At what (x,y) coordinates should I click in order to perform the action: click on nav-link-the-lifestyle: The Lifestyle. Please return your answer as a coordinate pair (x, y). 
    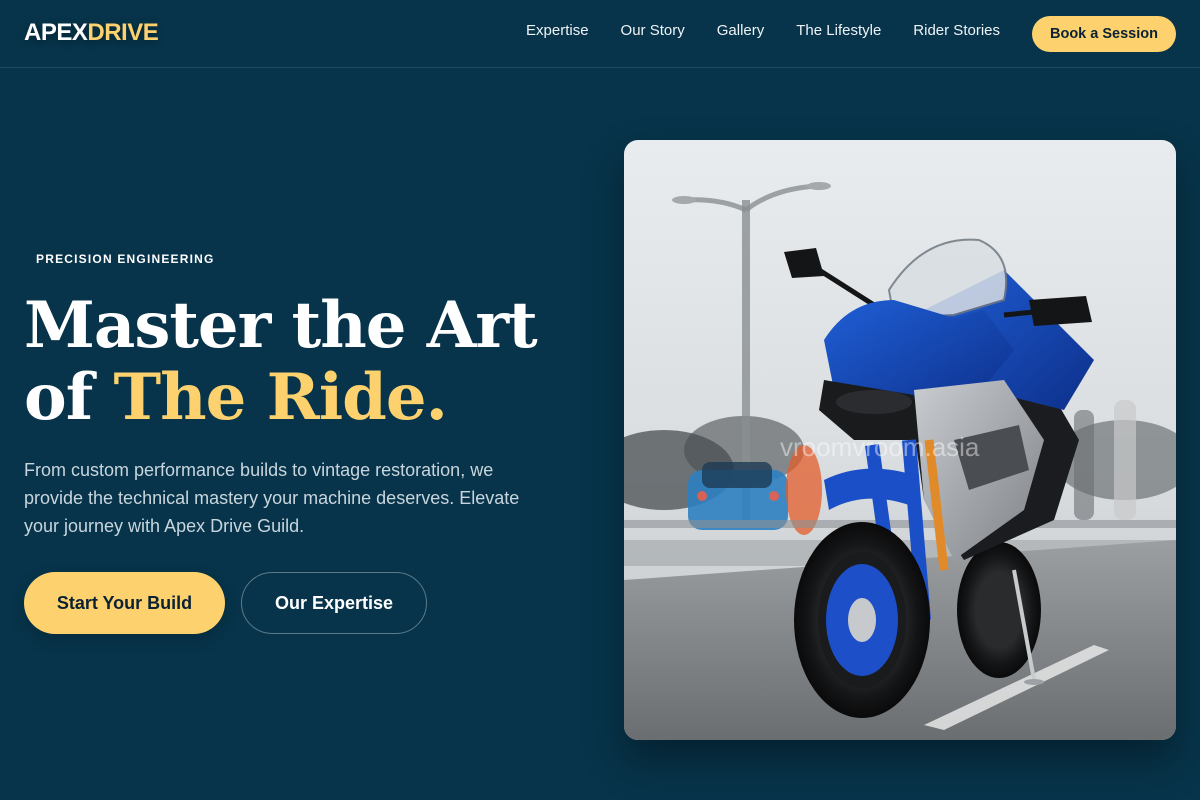
    Looking at the image, I should click on (838, 30).